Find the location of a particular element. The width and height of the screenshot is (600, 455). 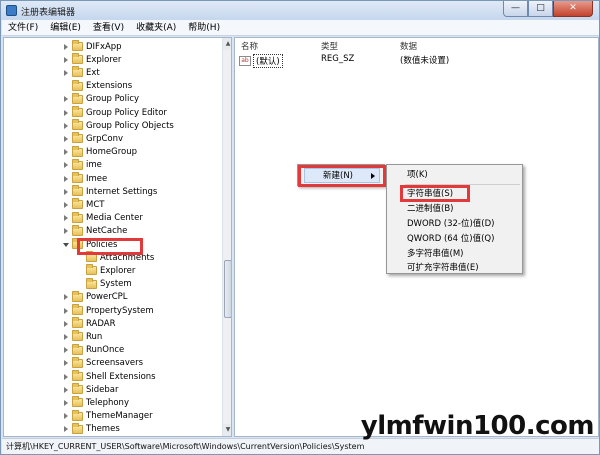

menu-edit: 编辑(E) is located at coordinates (65, 27).